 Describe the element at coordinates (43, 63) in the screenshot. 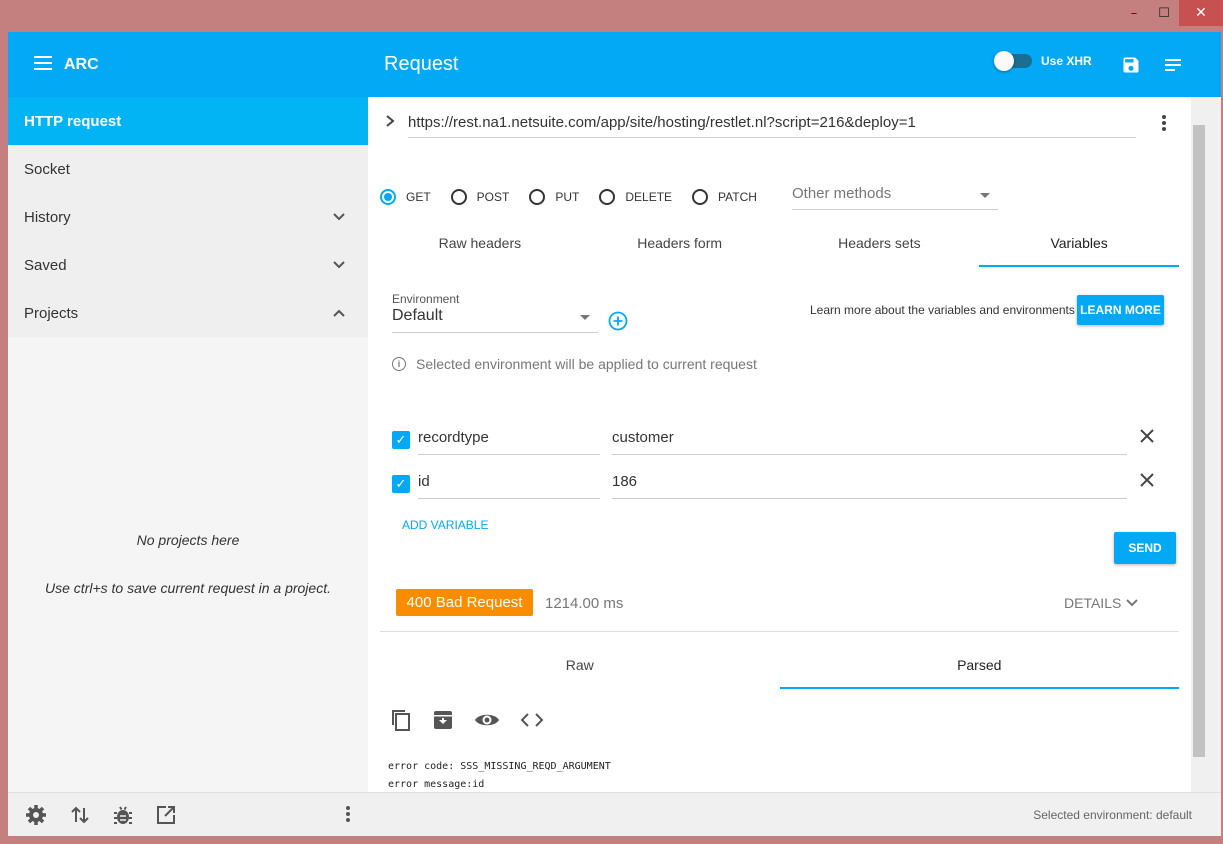

I see `menu-icon` at that location.